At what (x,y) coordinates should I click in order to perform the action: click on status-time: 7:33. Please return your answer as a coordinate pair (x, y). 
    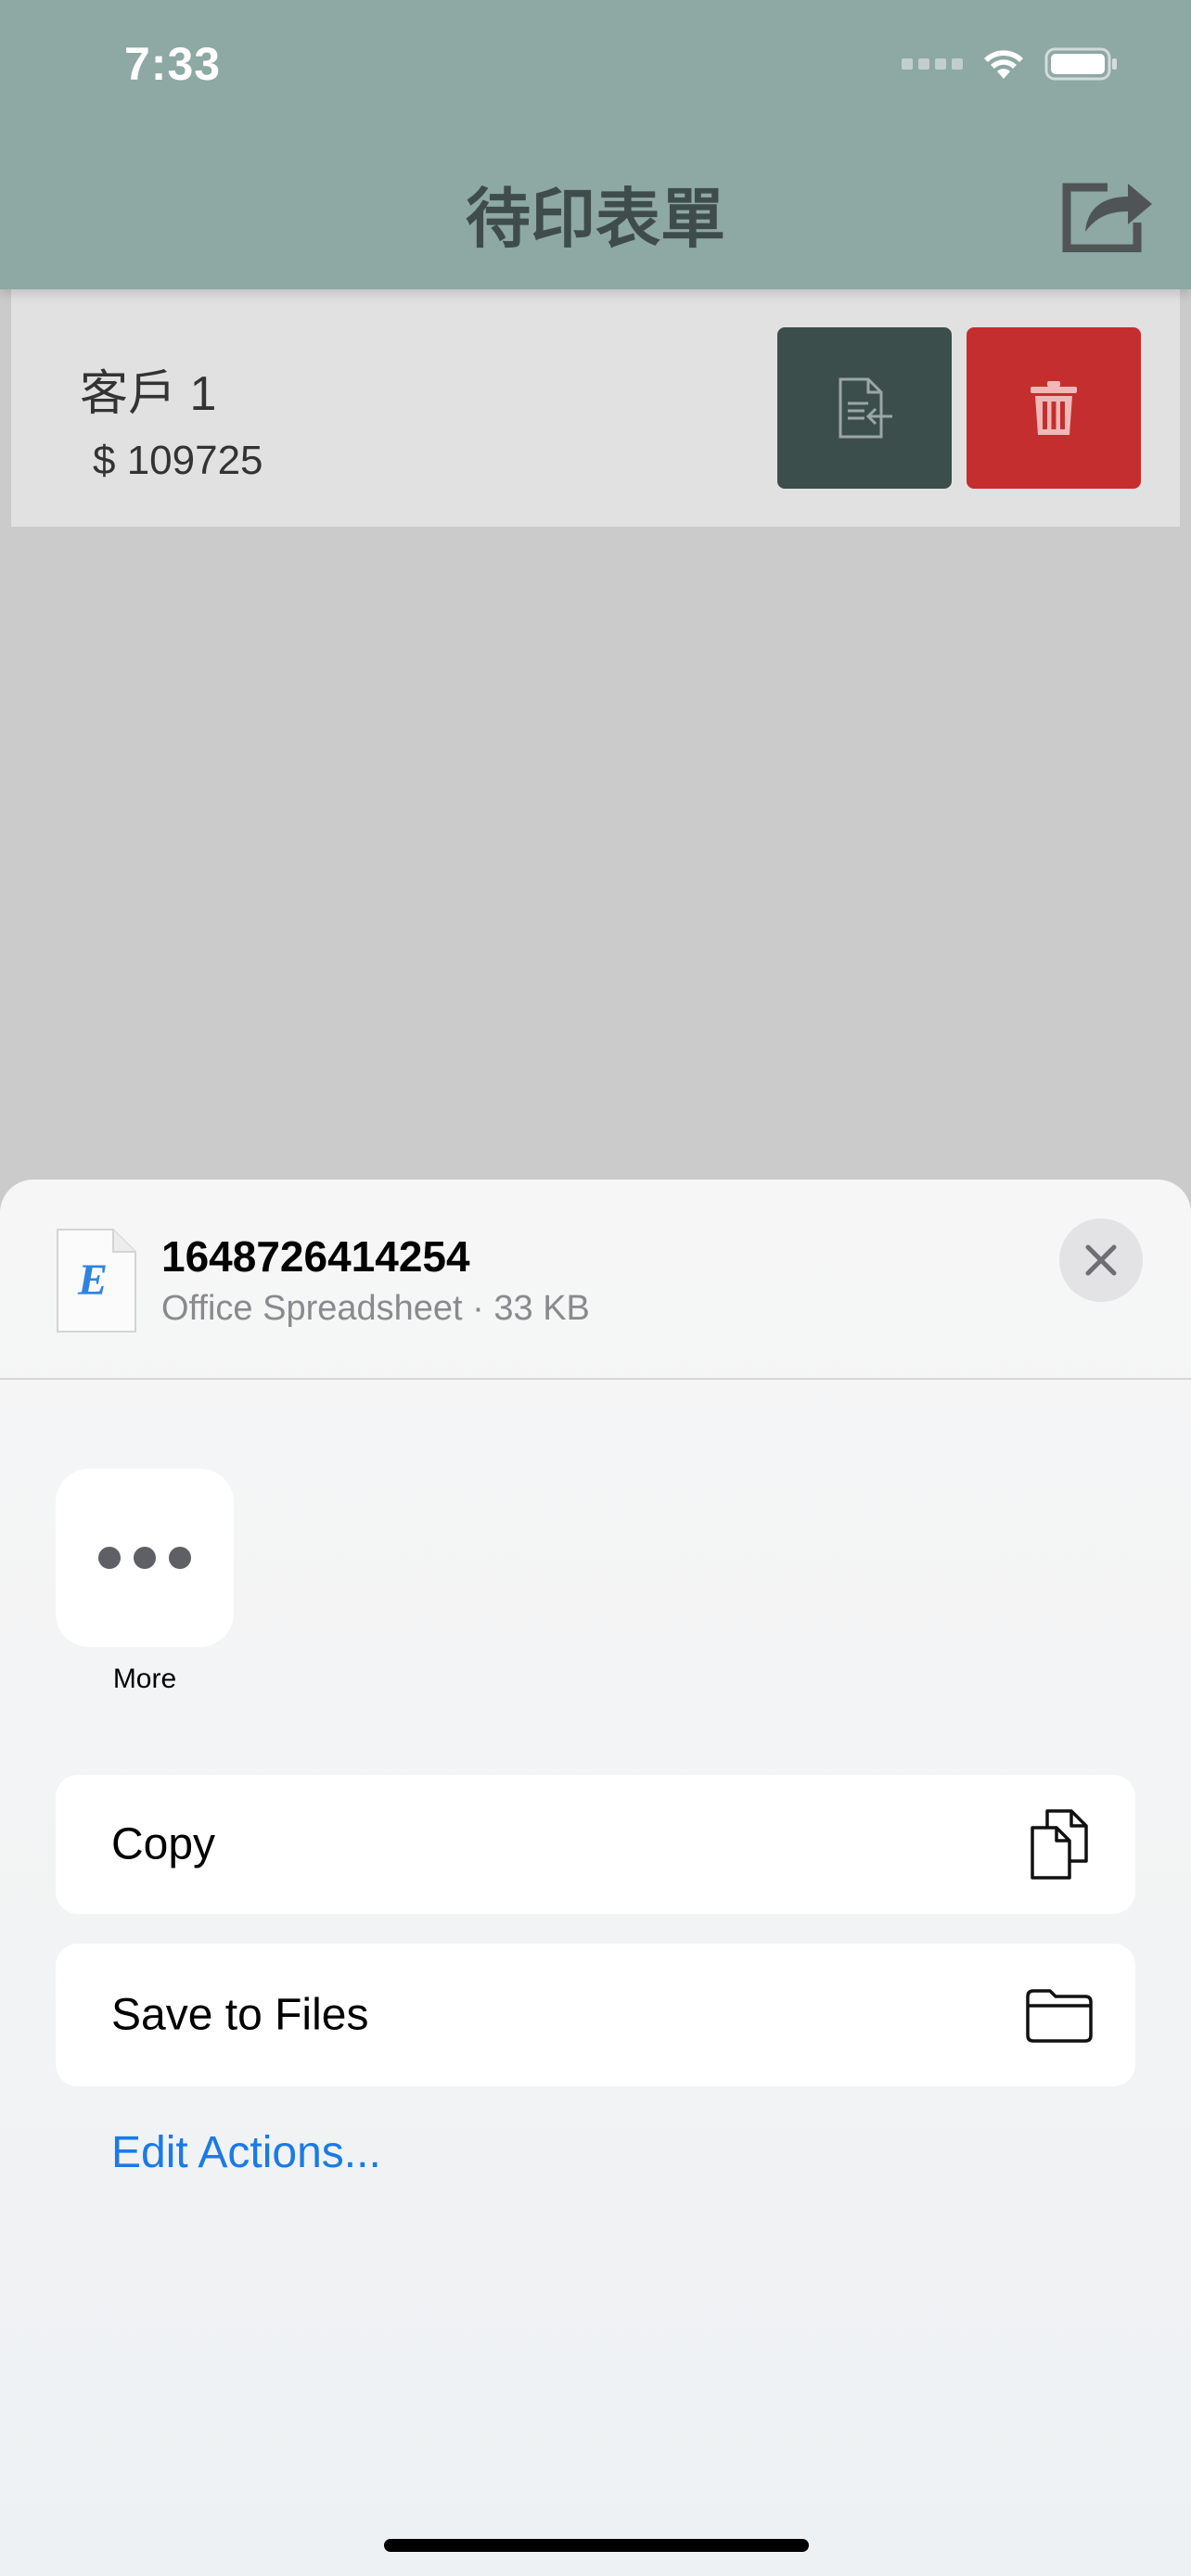
    Looking at the image, I should click on (173, 64).